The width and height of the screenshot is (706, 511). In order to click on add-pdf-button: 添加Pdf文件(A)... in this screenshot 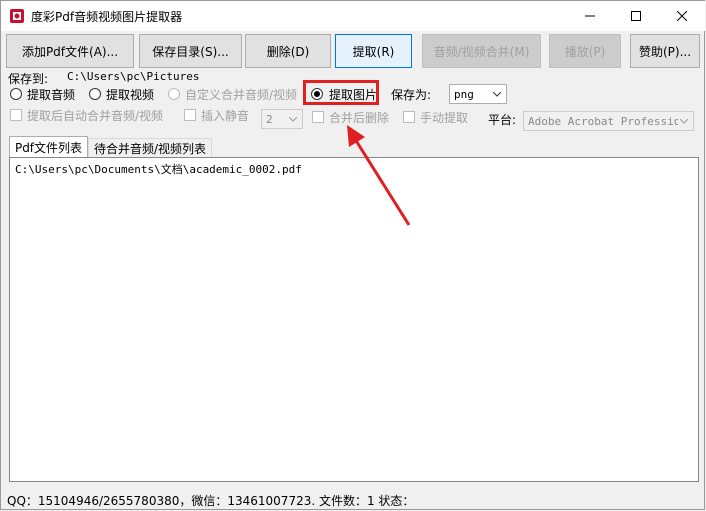, I will do `click(70, 51)`.